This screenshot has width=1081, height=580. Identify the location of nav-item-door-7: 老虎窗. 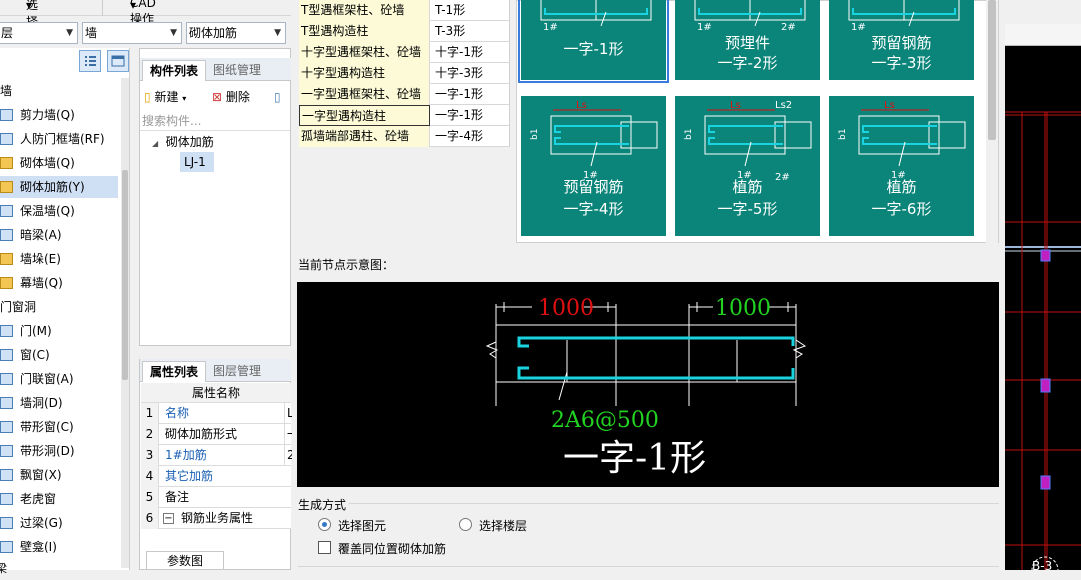
(59, 499).